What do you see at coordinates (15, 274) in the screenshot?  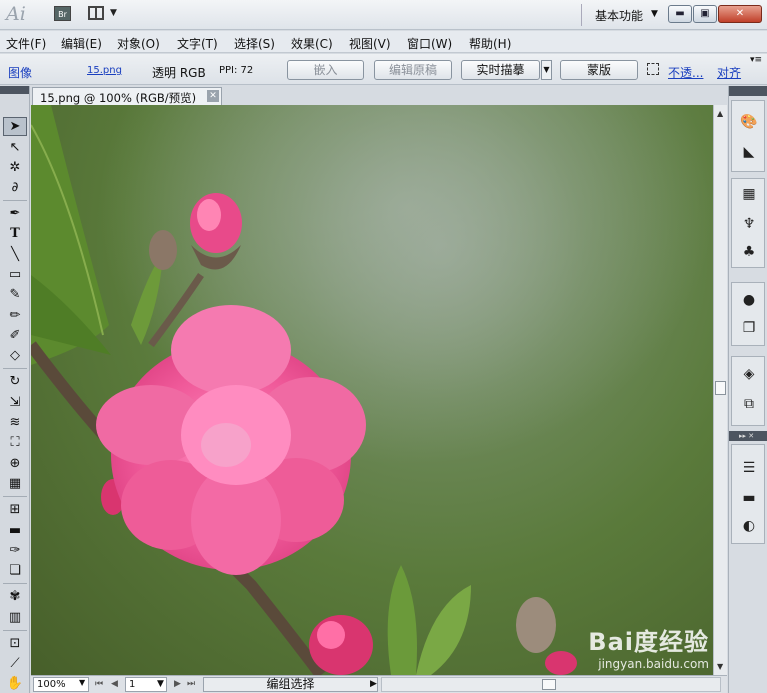 I see `rectangle-tool-icon: ▭` at bounding box center [15, 274].